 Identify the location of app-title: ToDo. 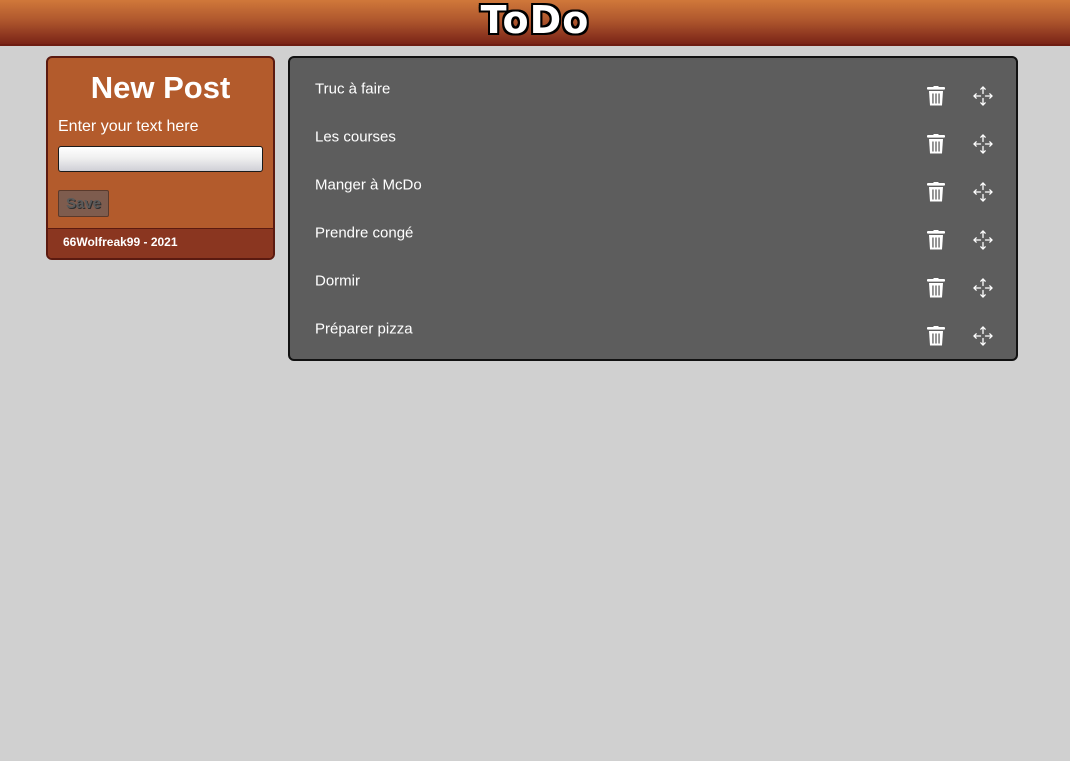
(535, 21).